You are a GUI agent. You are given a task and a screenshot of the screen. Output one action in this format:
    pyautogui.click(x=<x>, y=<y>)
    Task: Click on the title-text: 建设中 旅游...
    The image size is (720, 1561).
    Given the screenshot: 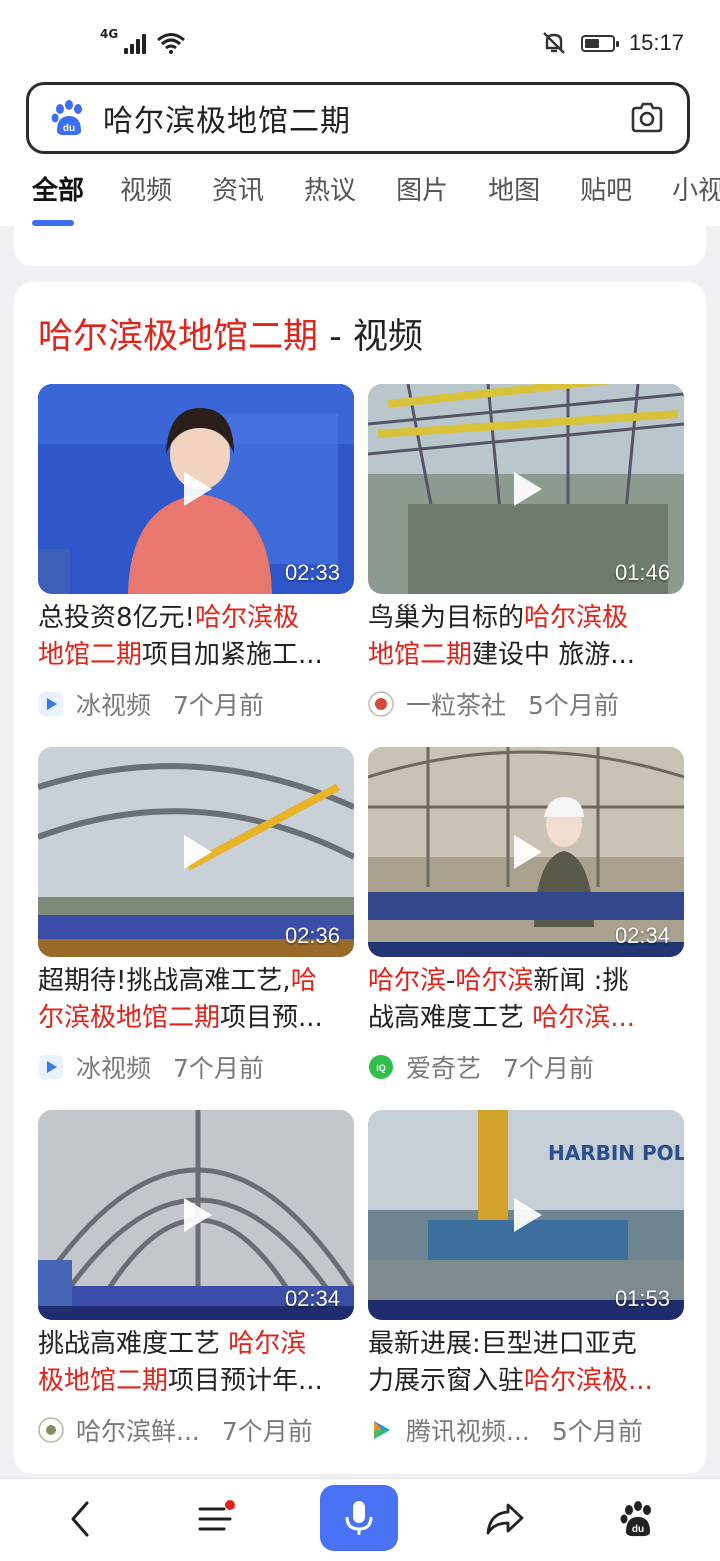 What is the action you would take?
    pyautogui.click(x=554, y=655)
    